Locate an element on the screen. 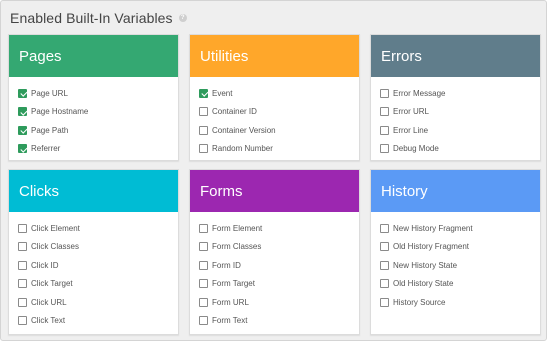 Image resolution: width=547 pixels, height=341 pixels. variable-label: Click URL is located at coordinates (49, 302).